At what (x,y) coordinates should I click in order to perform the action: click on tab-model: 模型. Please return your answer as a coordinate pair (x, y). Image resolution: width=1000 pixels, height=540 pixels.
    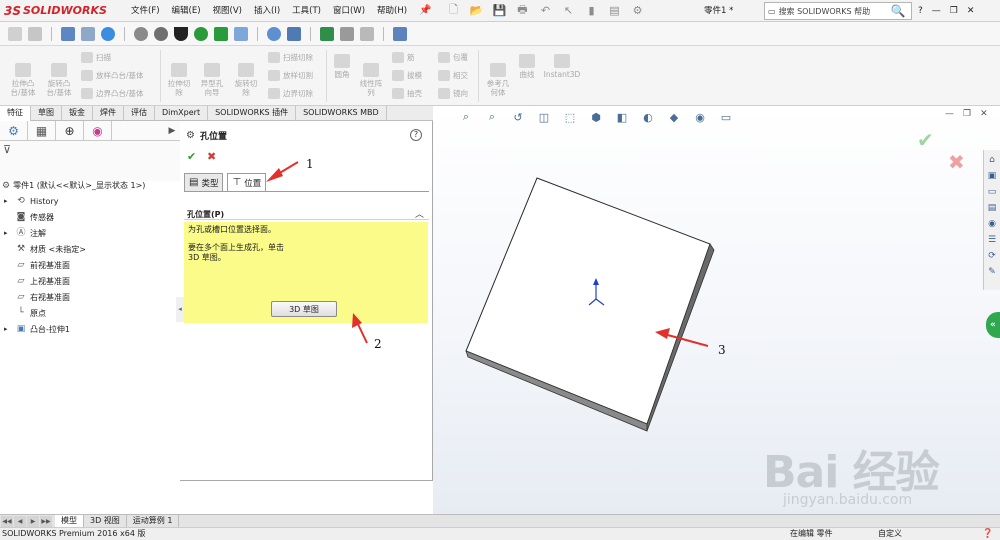
    Looking at the image, I should click on (69, 521).